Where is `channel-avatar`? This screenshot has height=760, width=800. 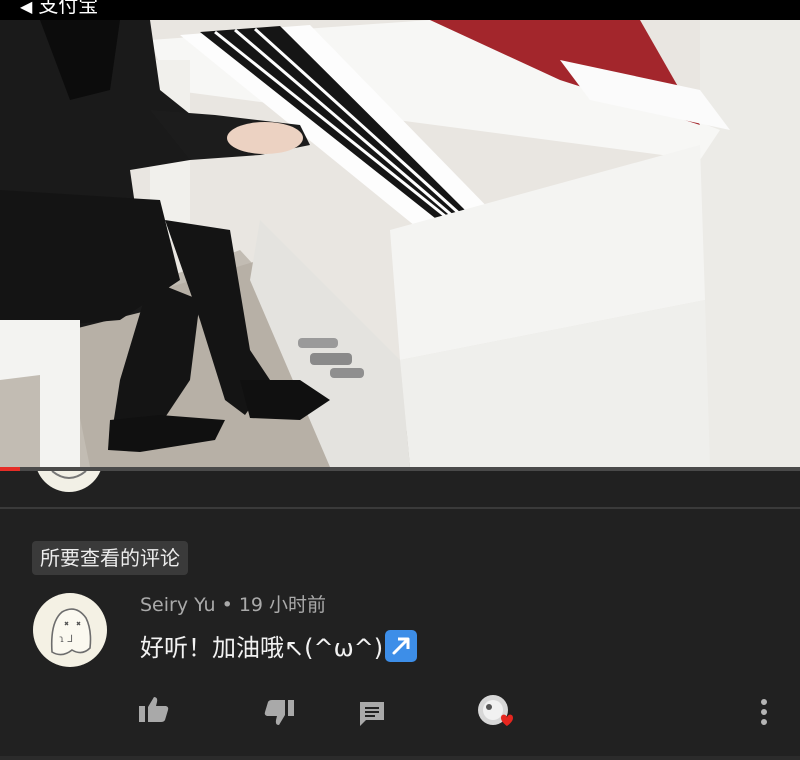 channel-avatar is located at coordinates (69, 482).